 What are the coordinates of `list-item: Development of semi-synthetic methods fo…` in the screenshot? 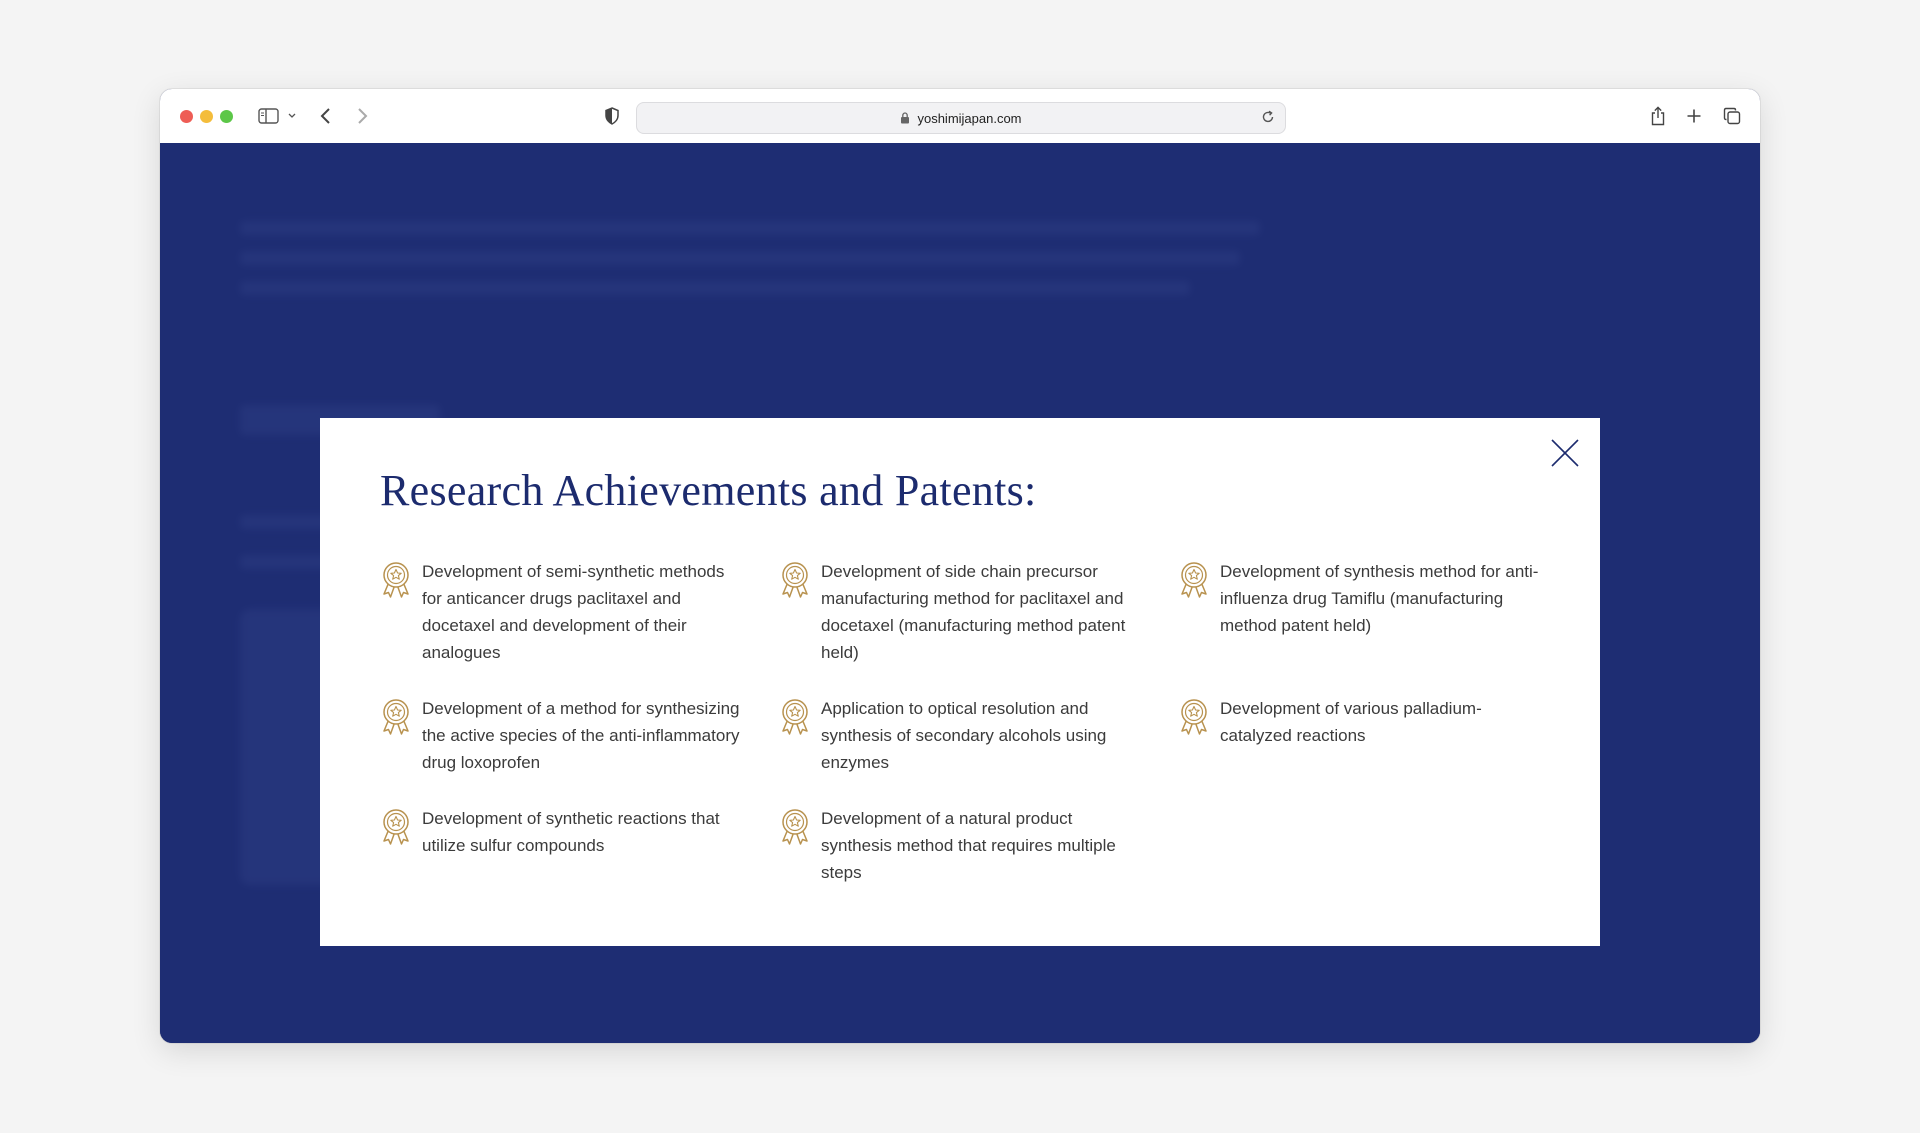 It's located at (579, 612).